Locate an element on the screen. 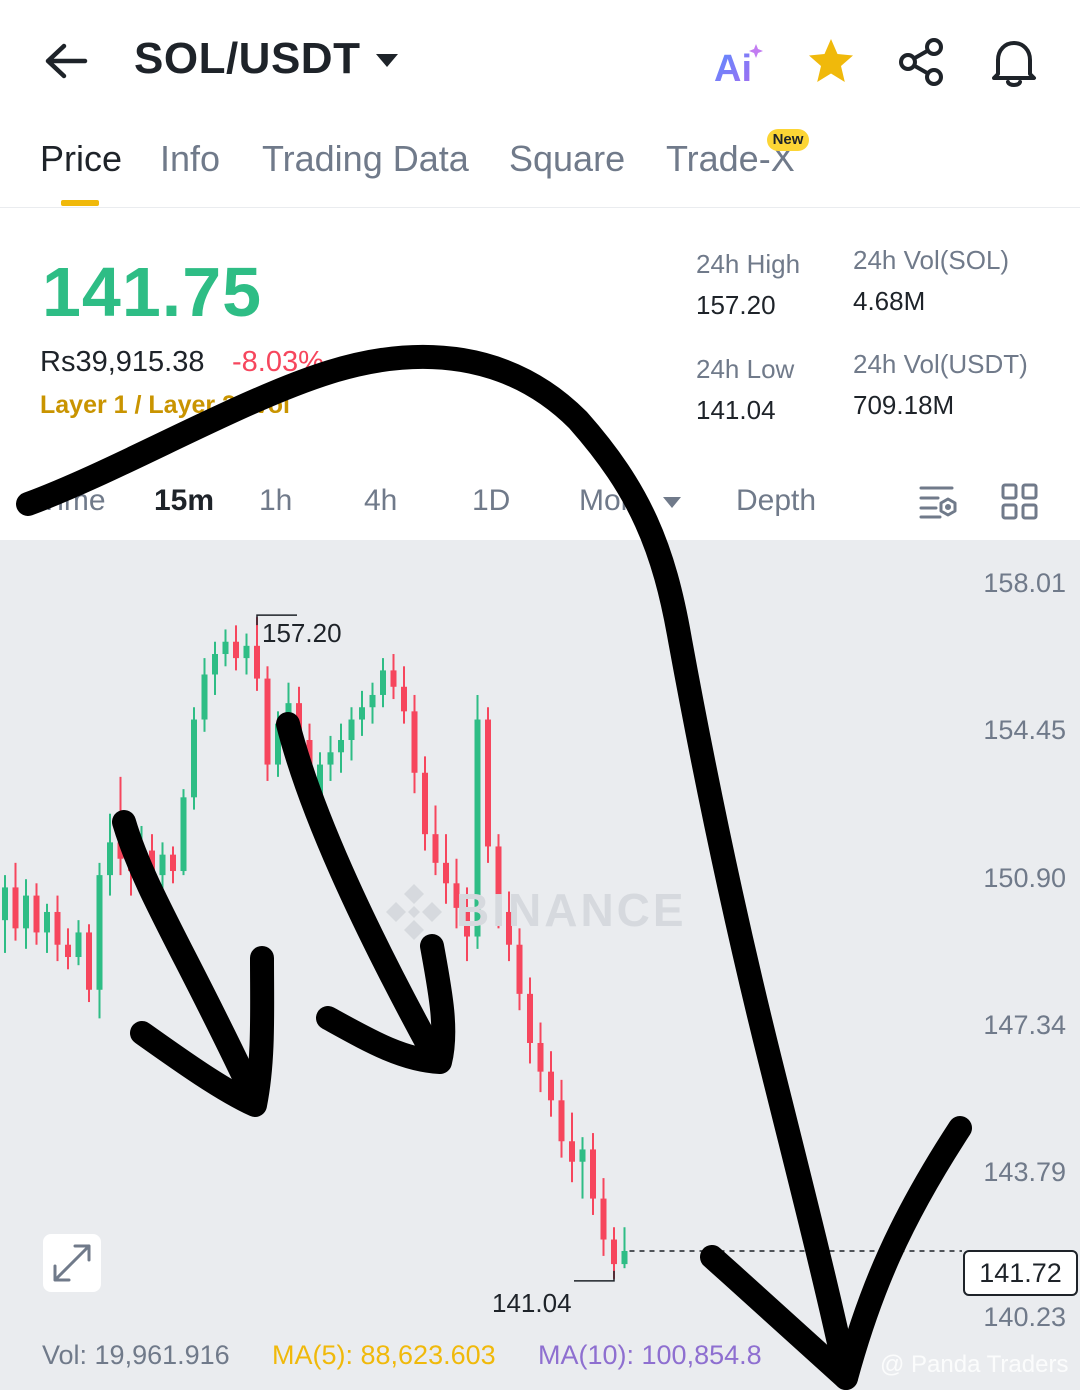  category-label: Layer 1 / Layer 2 is located at coordinates (138, 405).